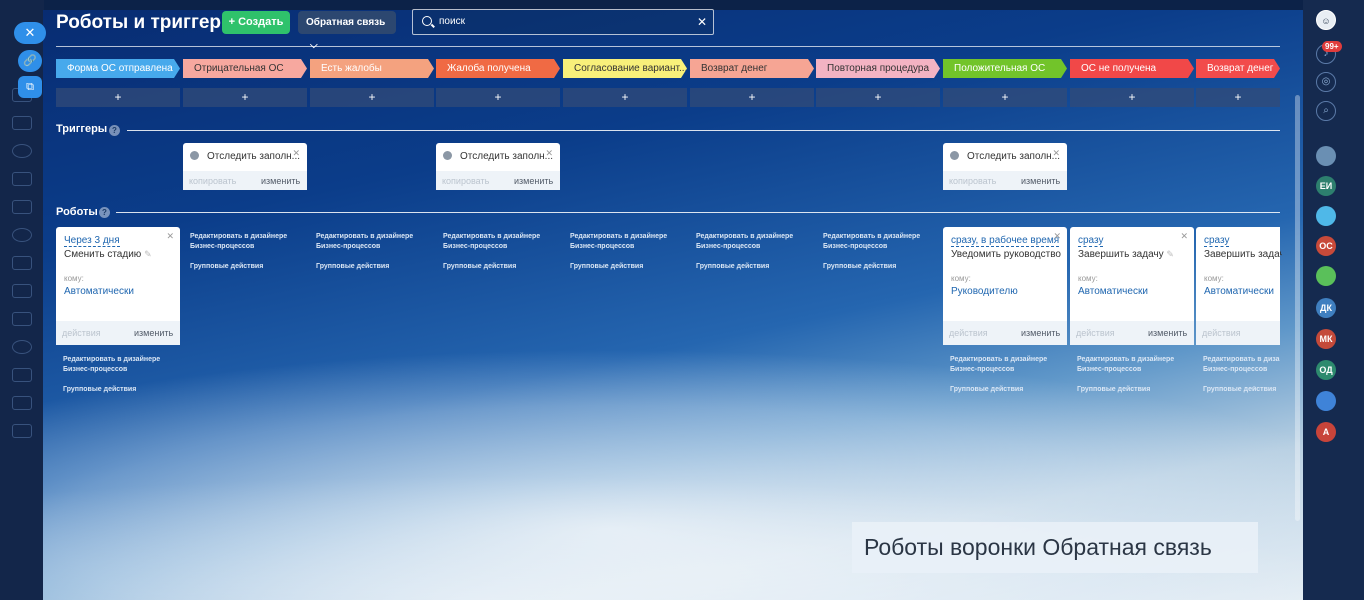 The width and height of the screenshot is (1364, 600). What do you see at coordinates (1326, 308) in the screenshot?
I see `avatar-dk: ДК` at bounding box center [1326, 308].